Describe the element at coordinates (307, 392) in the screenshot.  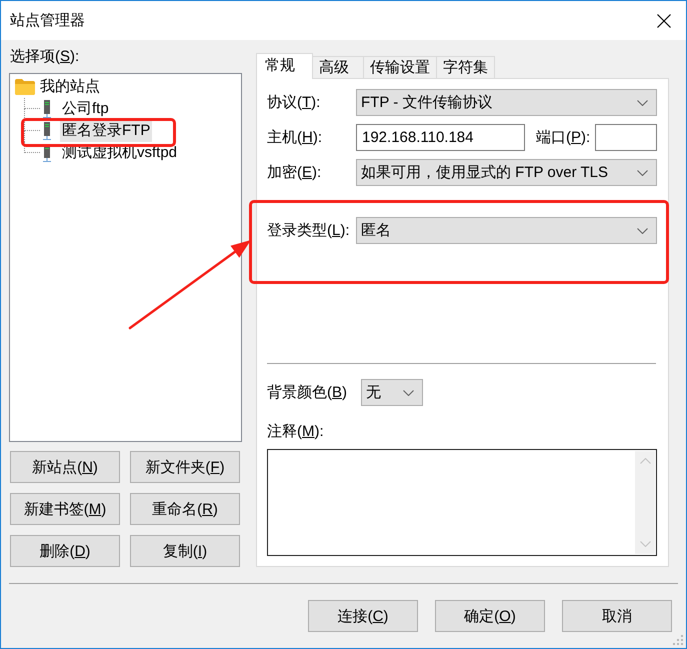
I see `background-color-label: 背景颜色(B)` at that location.